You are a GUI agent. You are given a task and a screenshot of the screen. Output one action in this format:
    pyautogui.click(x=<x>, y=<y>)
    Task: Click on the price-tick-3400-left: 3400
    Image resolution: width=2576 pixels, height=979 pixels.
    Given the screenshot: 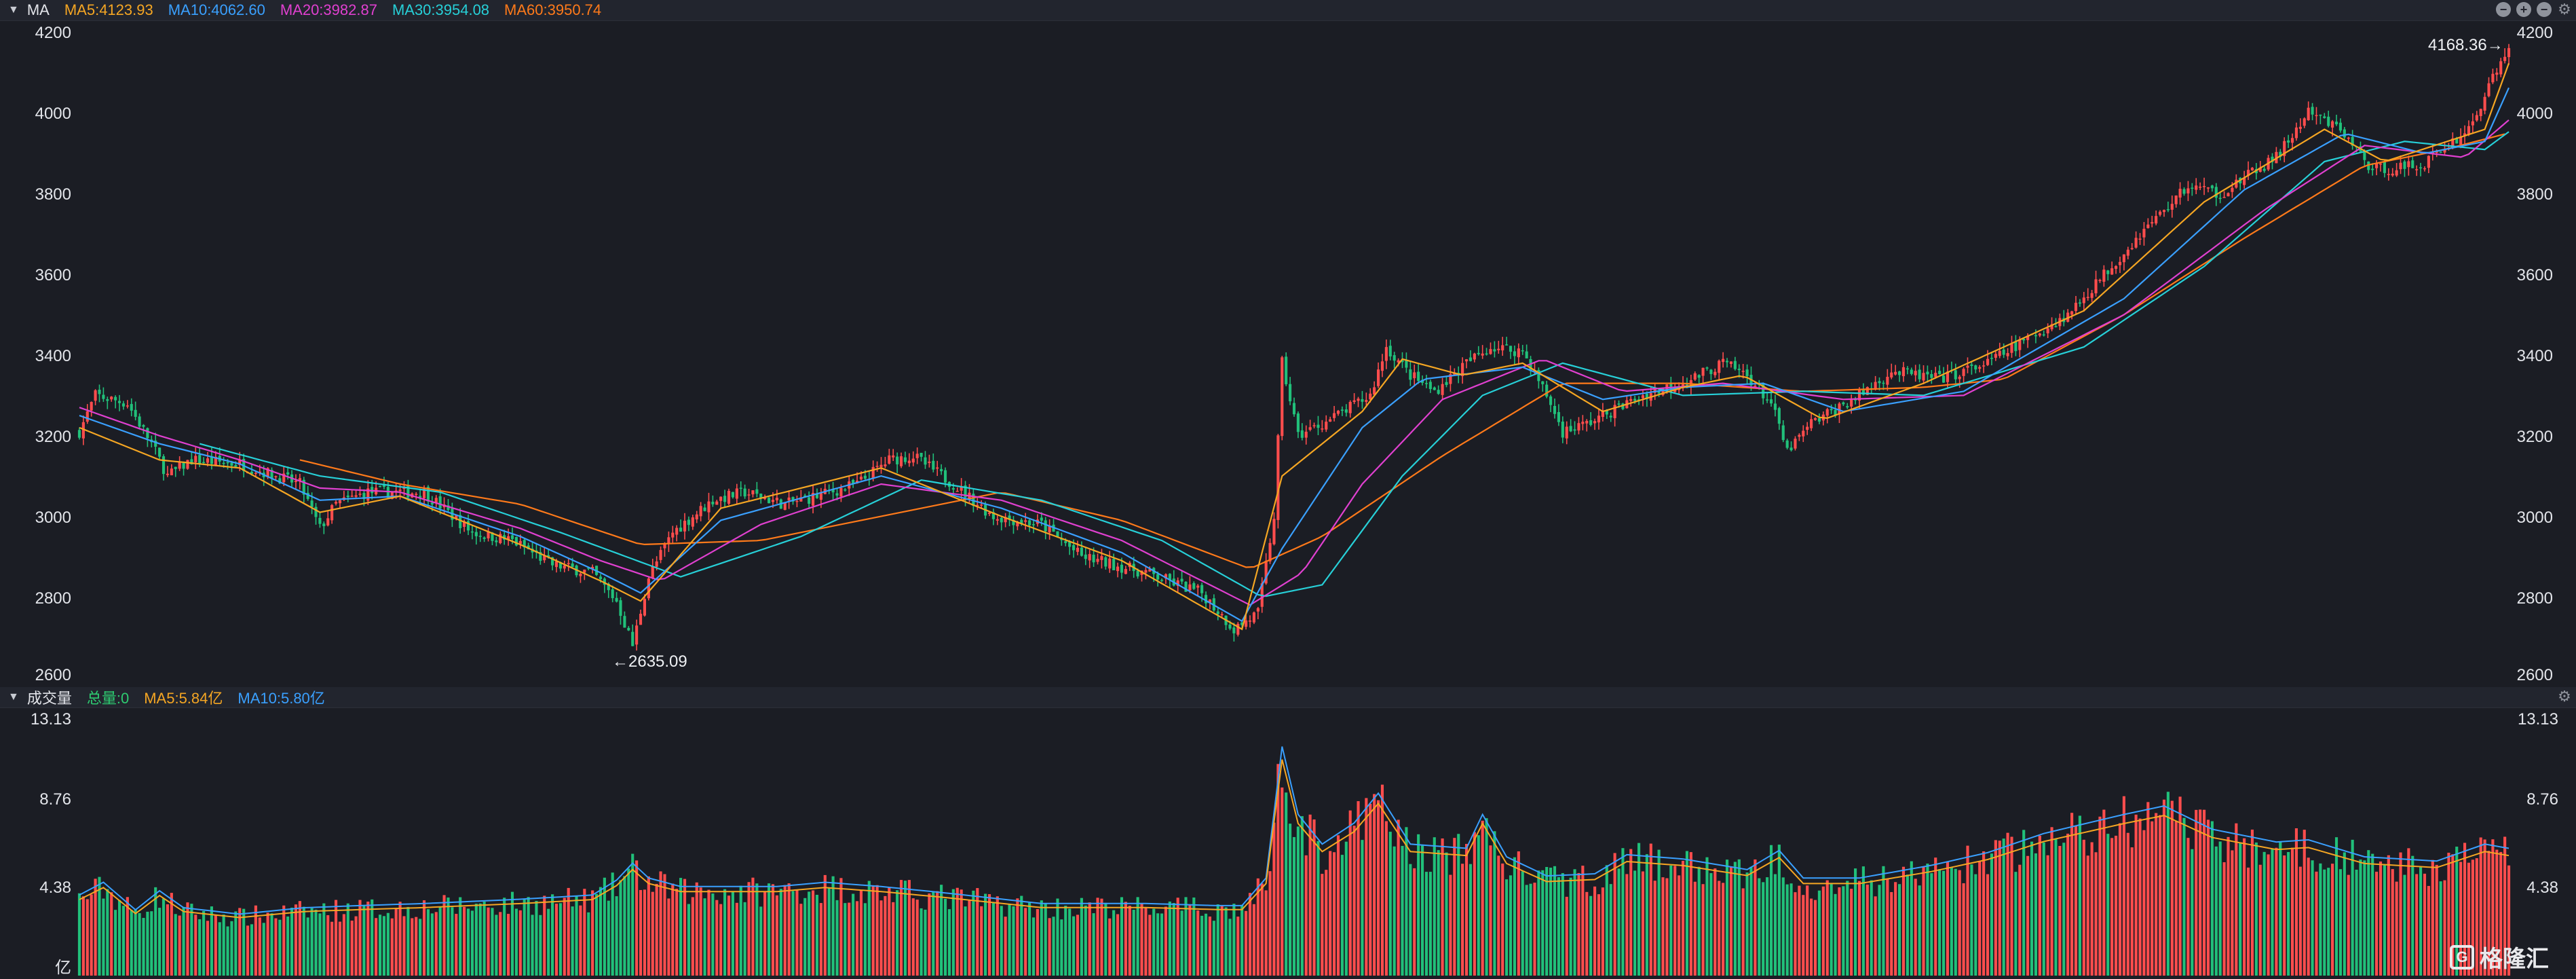 What is the action you would take?
    pyautogui.click(x=53, y=356)
    